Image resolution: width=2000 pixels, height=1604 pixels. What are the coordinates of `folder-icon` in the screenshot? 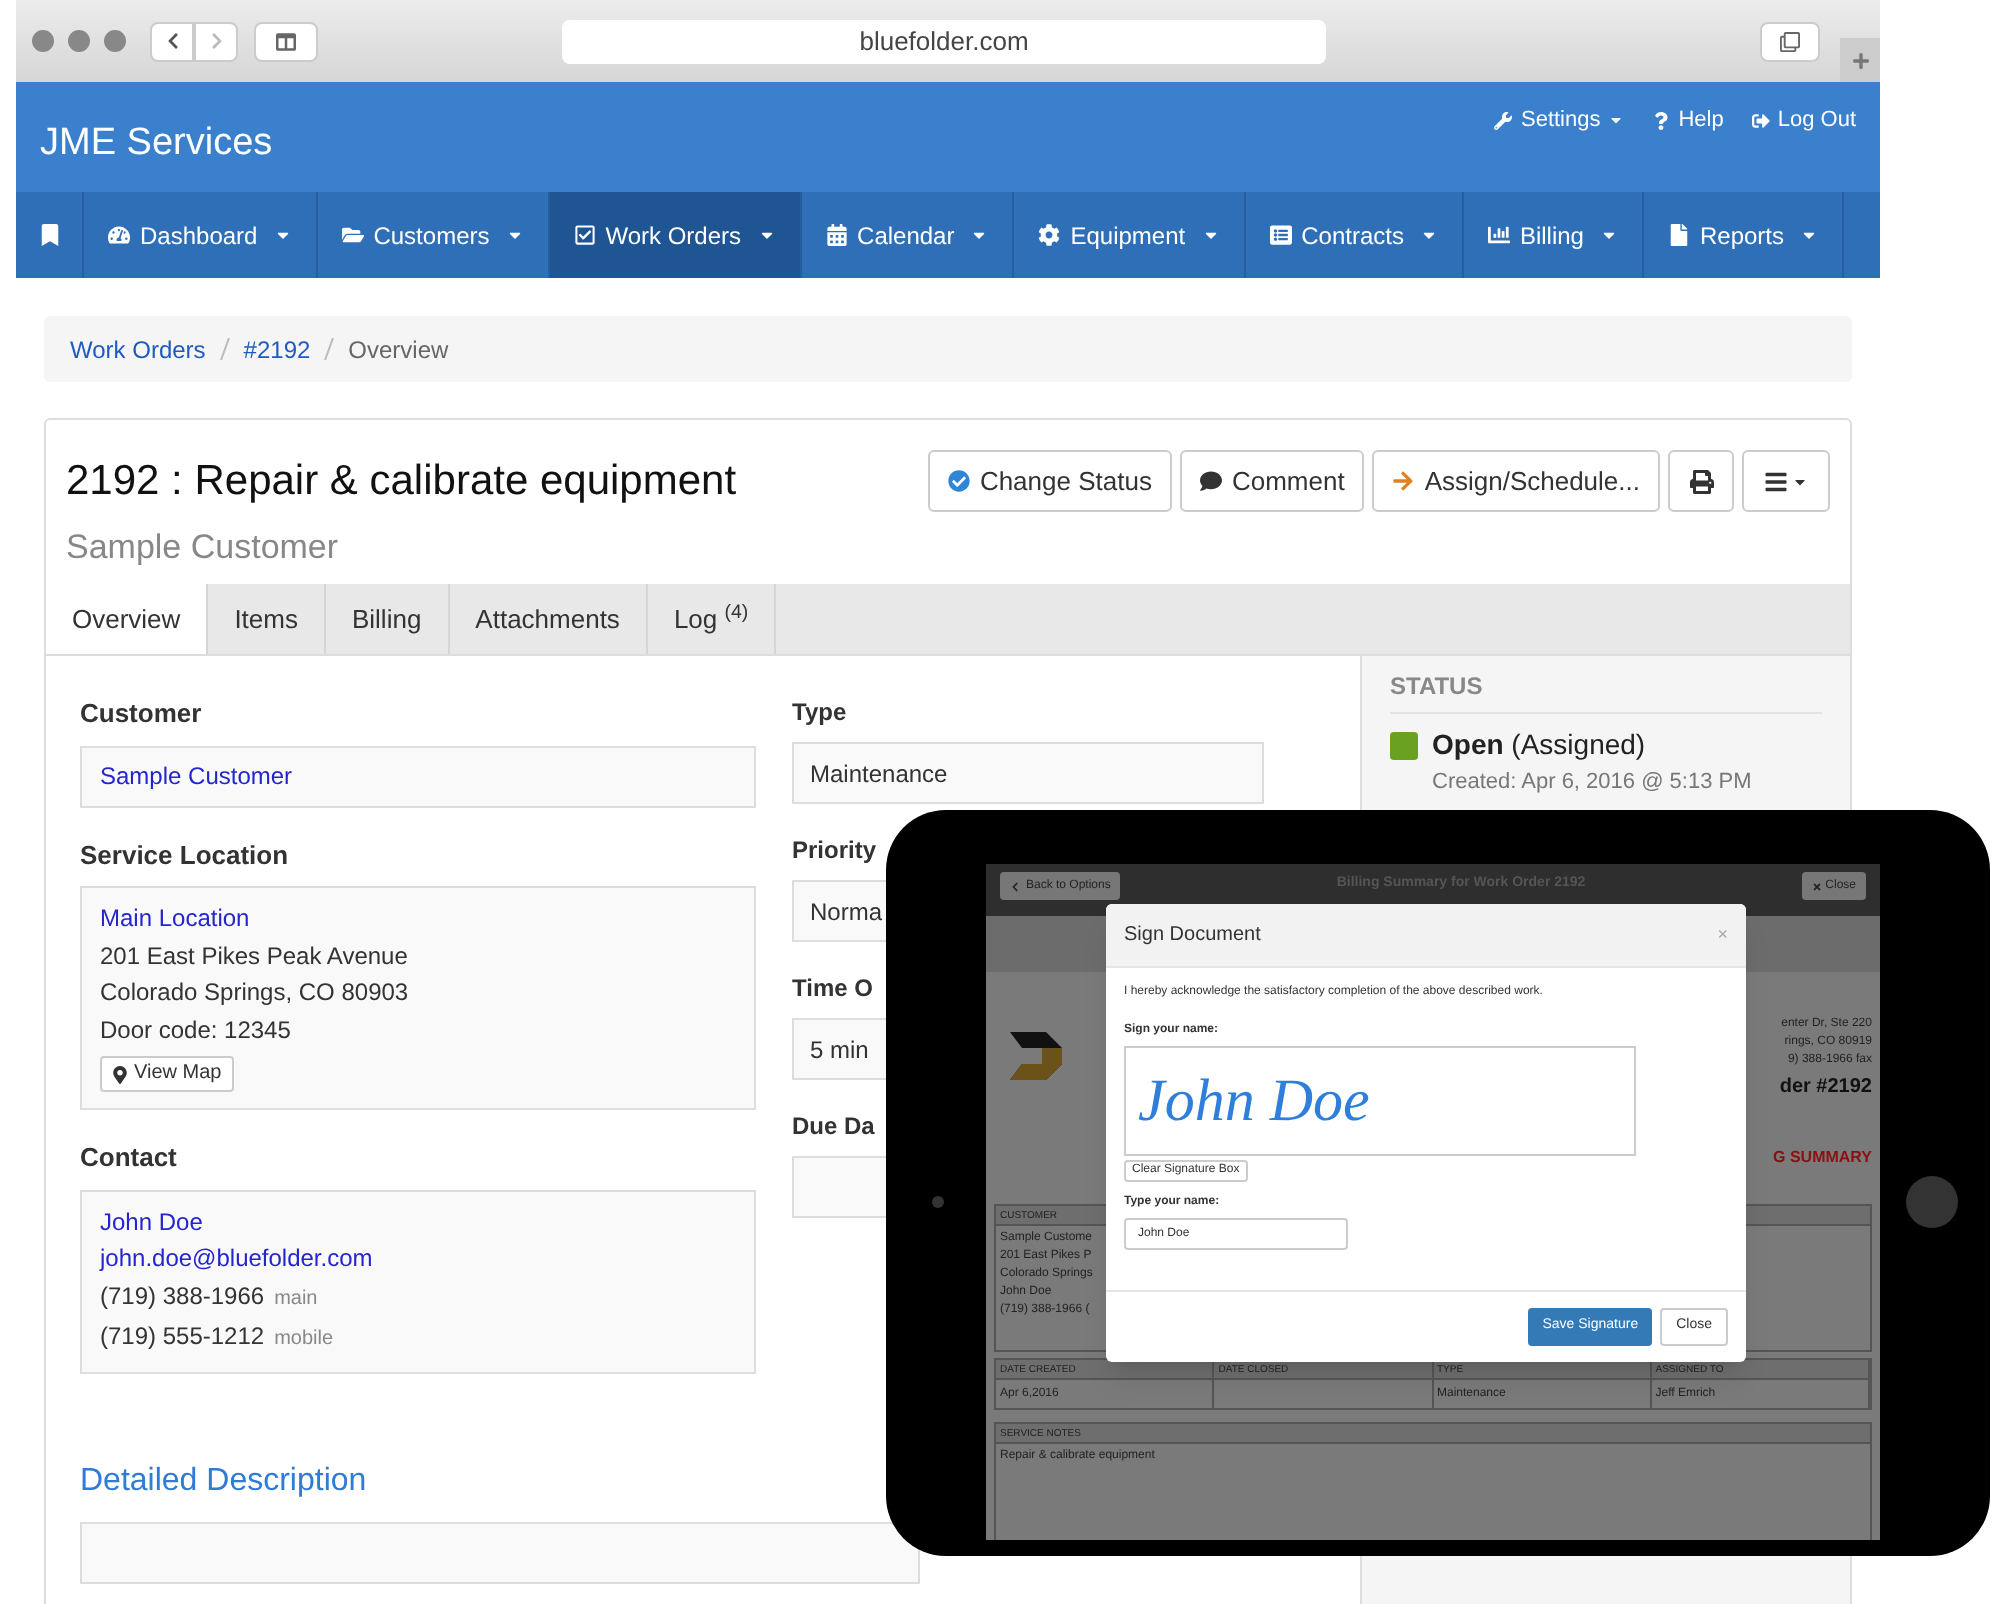 It's located at (352, 235).